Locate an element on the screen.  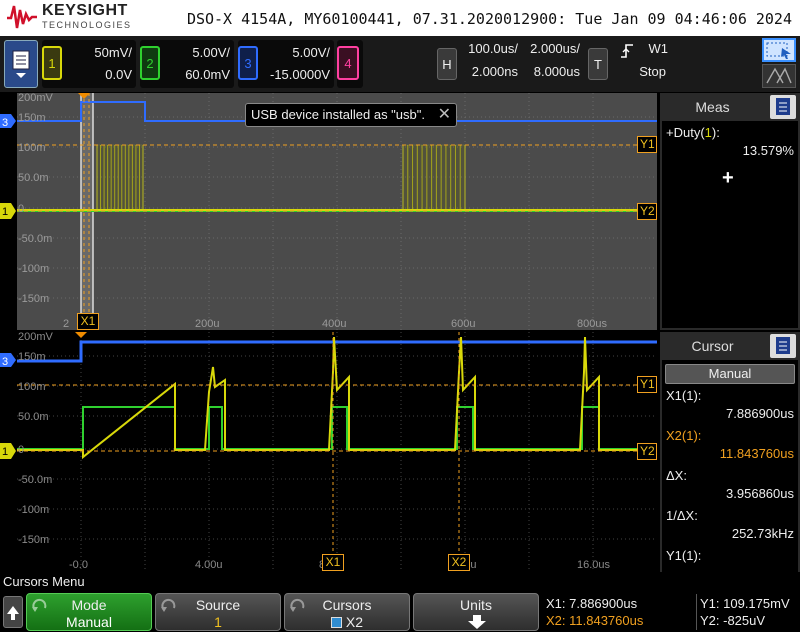
ch1-ground-marker-lower: 1 is located at coordinates (8, 451).